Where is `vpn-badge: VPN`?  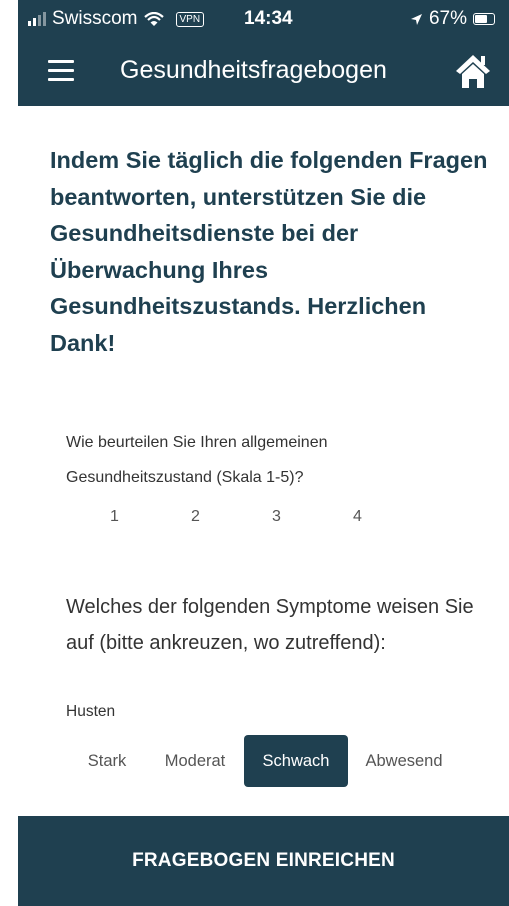 vpn-badge: VPN is located at coordinates (190, 19).